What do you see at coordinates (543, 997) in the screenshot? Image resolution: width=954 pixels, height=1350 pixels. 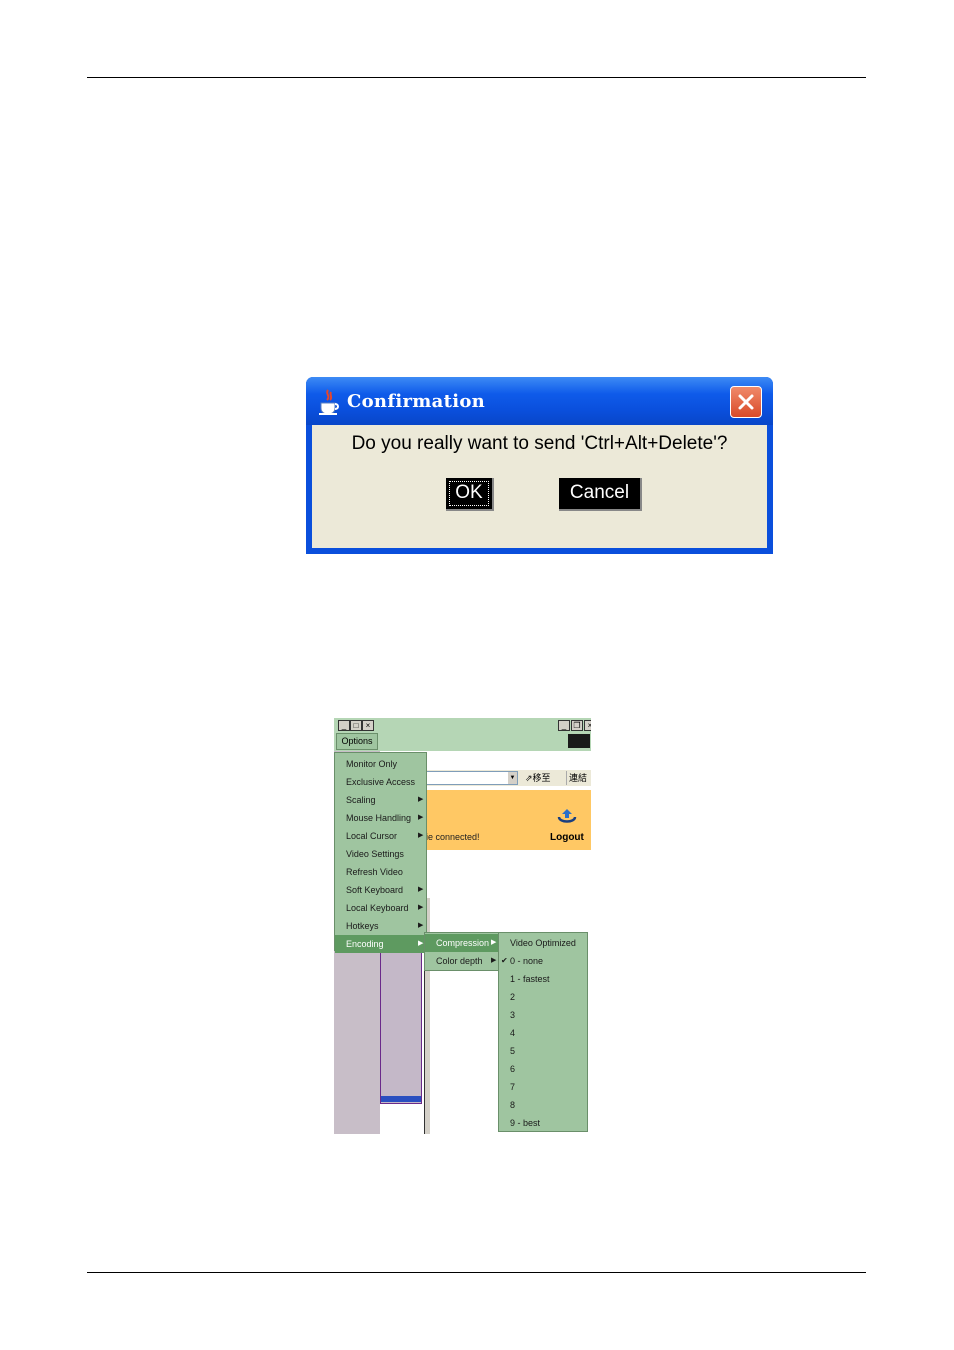 I see `menu-item-compression-2: 2` at bounding box center [543, 997].